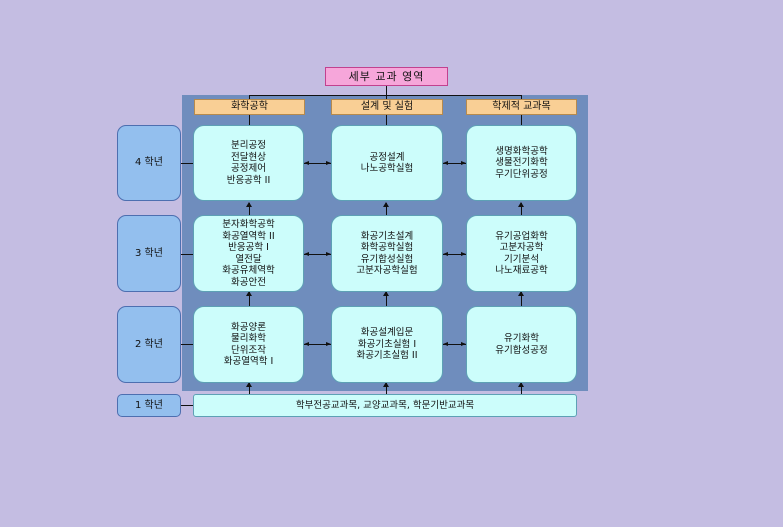 This screenshot has height=527, width=783. I want to click on course-name: 화공유체역학, so click(248, 270).